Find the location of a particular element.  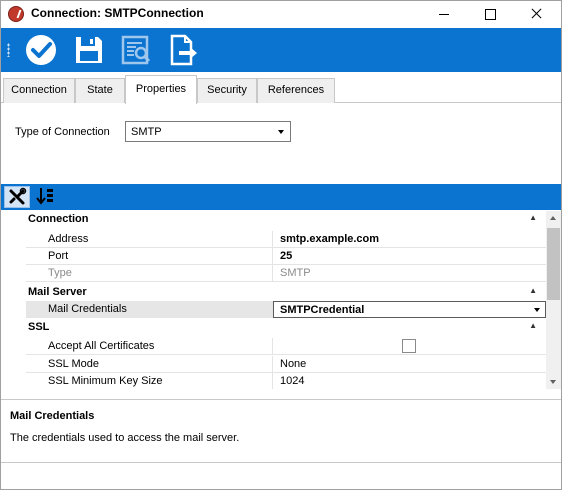

property-row-accept-all-certificates: Accept All Certificates is located at coordinates (273, 346).